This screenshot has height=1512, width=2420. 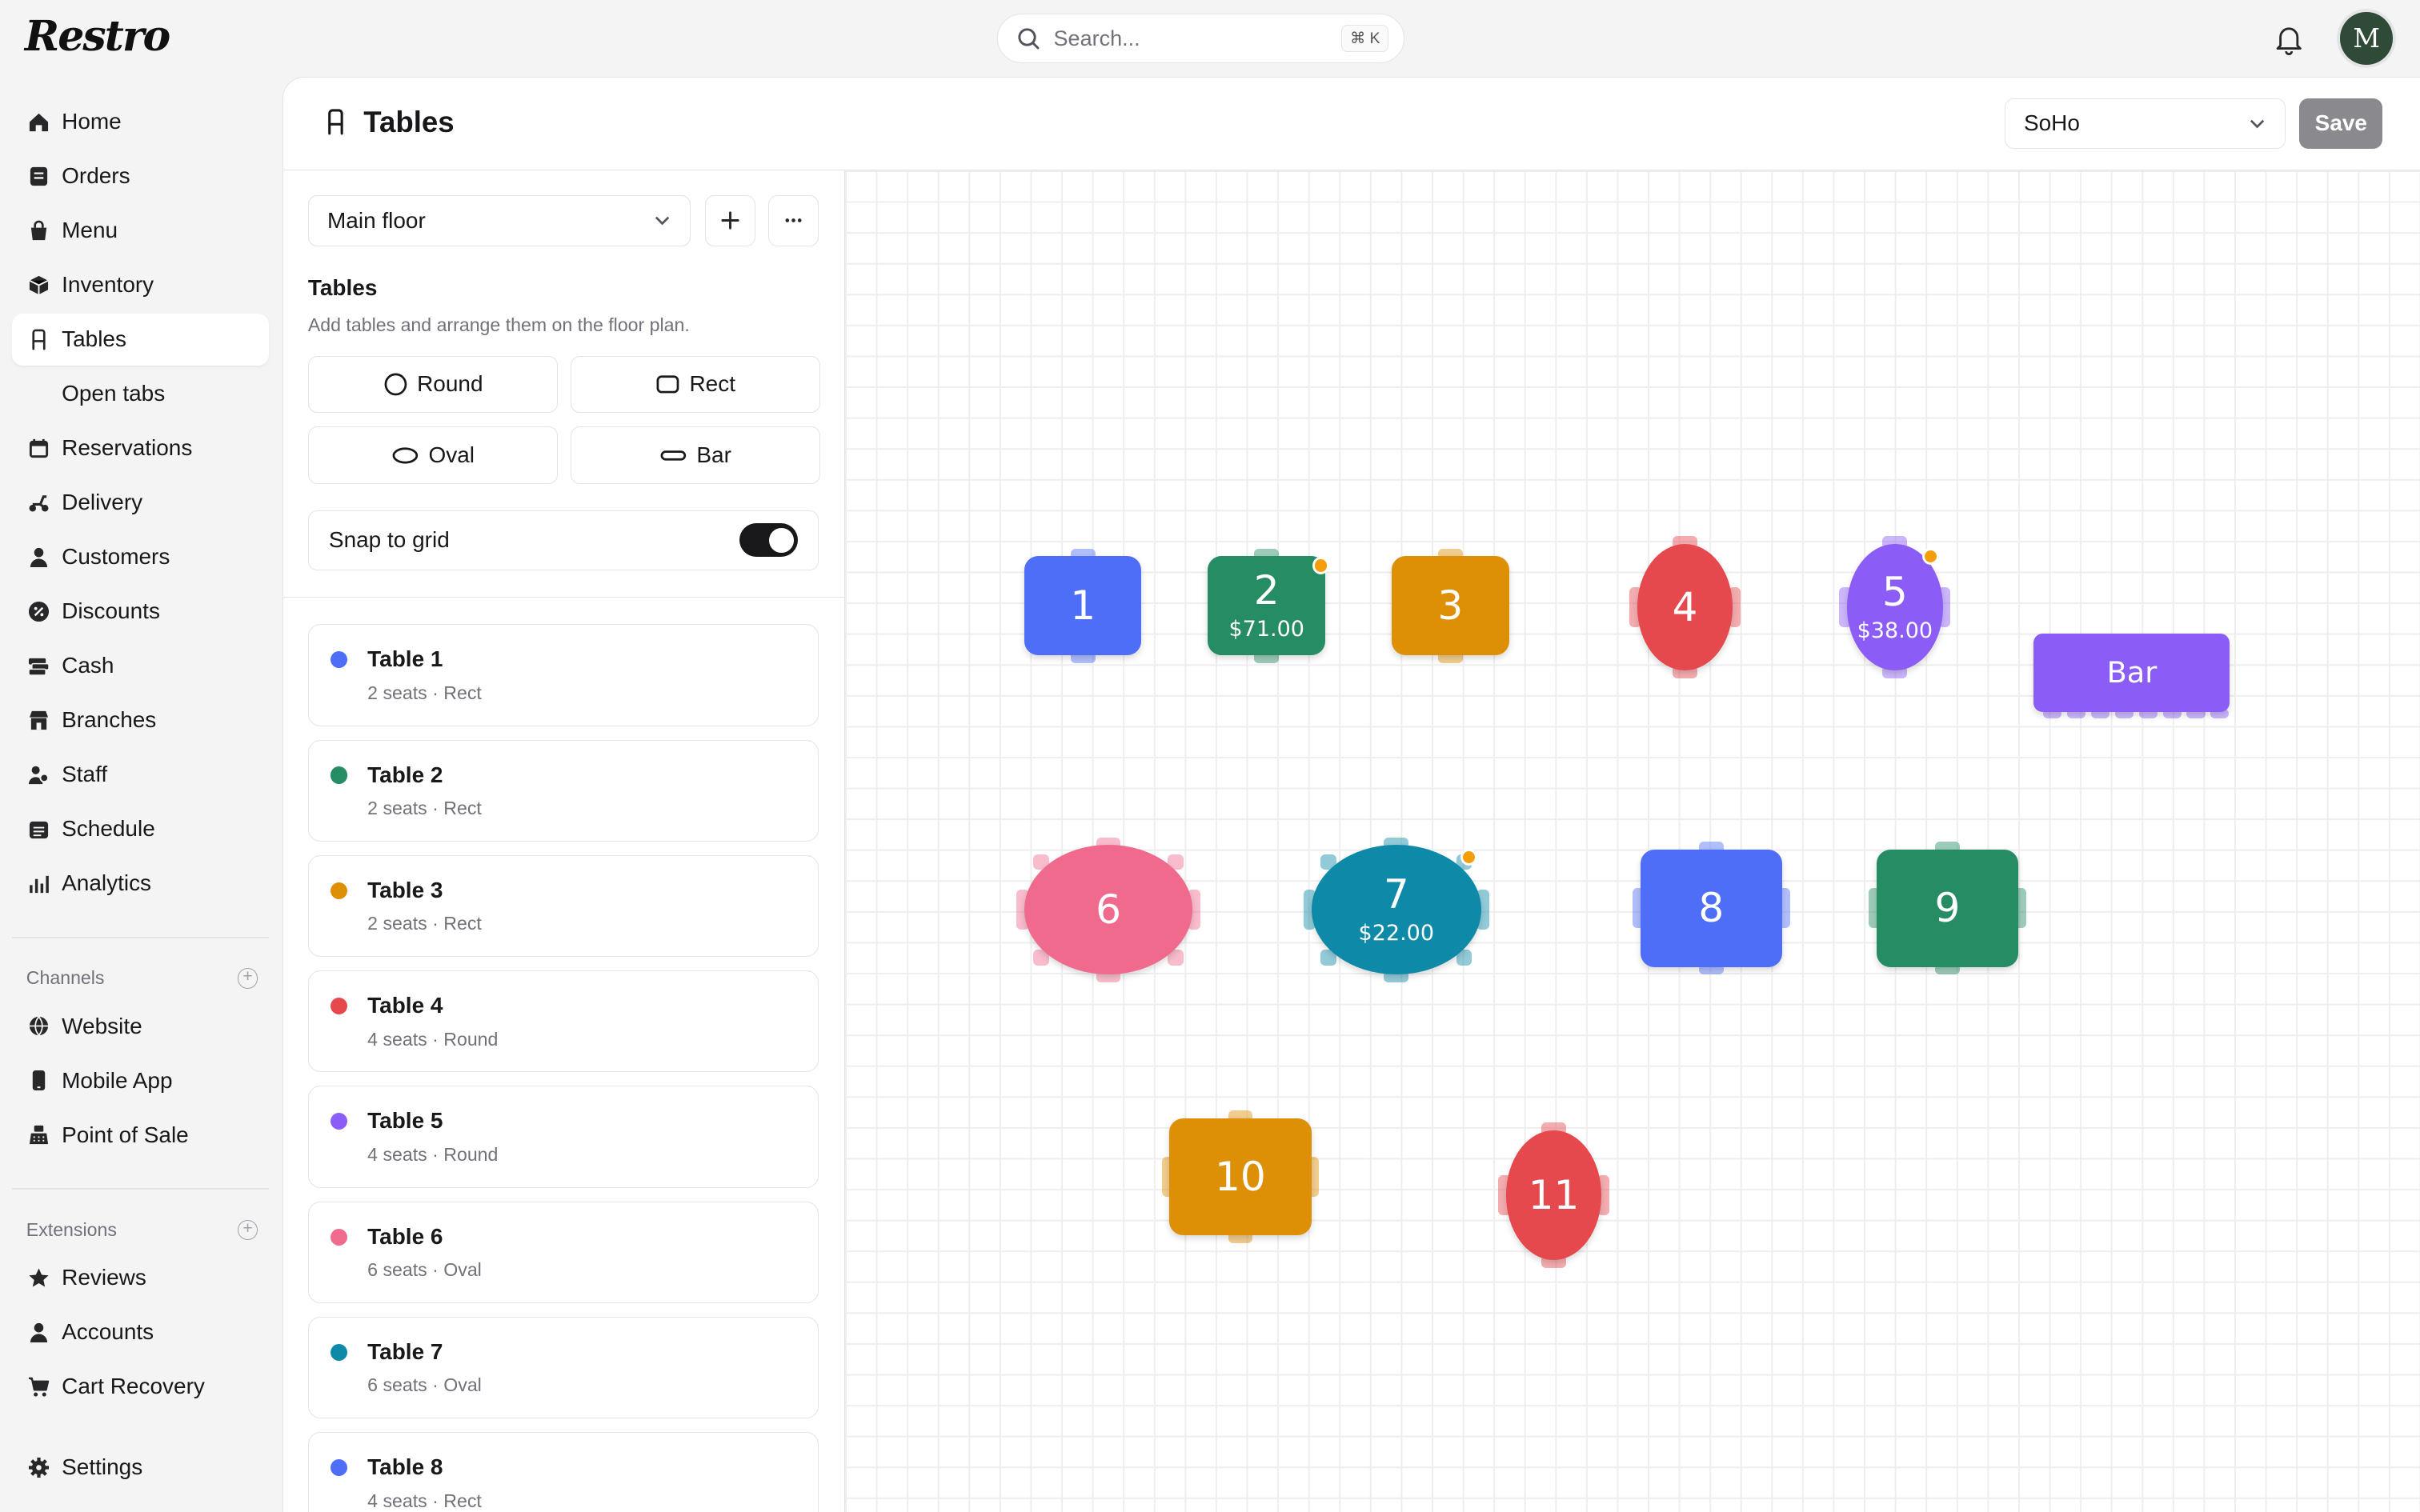 What do you see at coordinates (563, 906) in the screenshot?
I see `table-list-item: Table 3 2 seats · Rect` at bounding box center [563, 906].